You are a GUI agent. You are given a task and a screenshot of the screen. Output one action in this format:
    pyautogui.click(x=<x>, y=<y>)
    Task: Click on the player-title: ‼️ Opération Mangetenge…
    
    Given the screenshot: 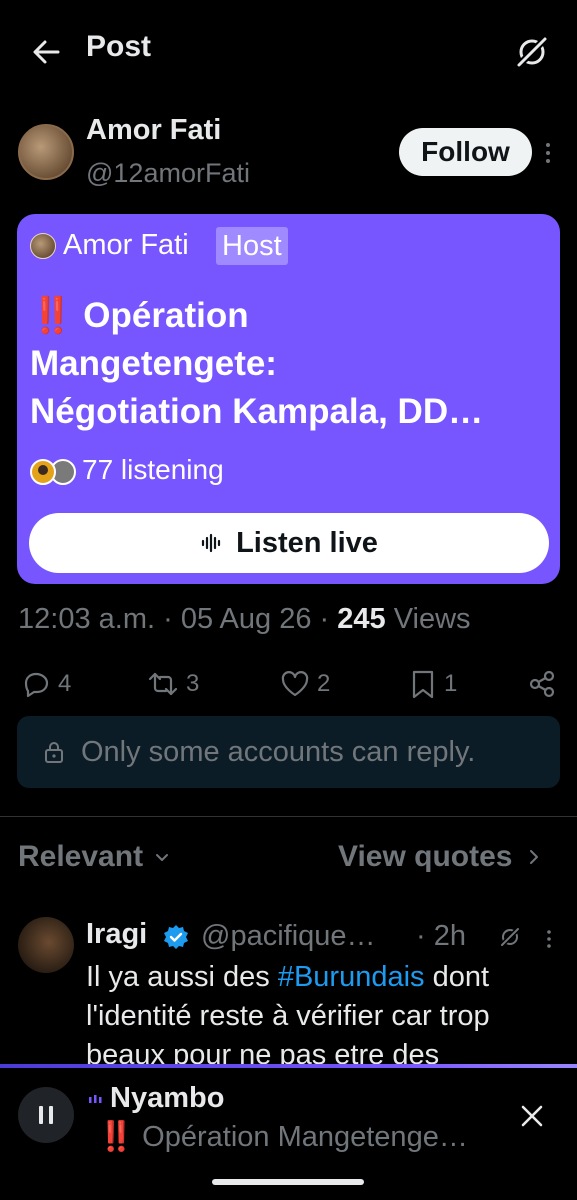 What is the action you would take?
    pyautogui.click(x=283, y=1137)
    